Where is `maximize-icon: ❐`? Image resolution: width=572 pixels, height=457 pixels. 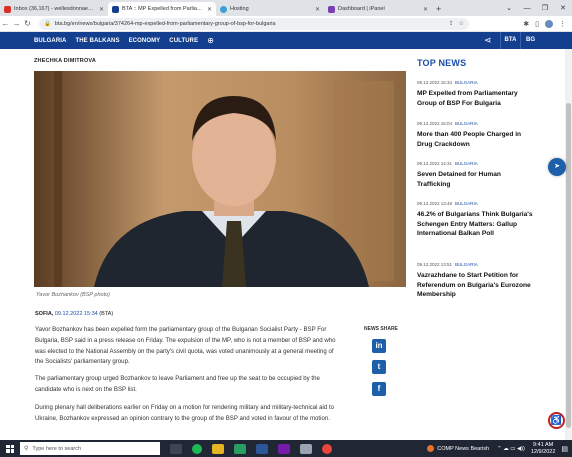
maximize-icon: ❐ is located at coordinates (545, 8).